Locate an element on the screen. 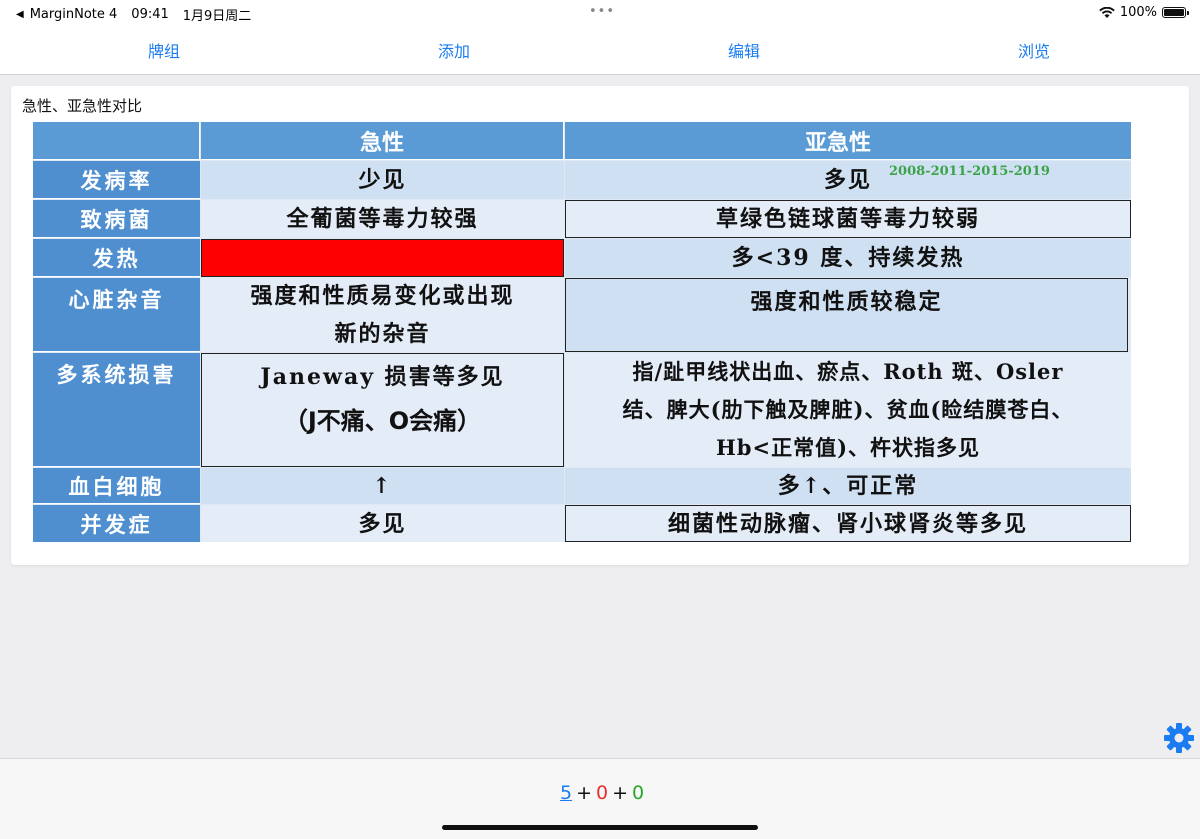 The height and width of the screenshot is (839, 1200). cell-acute-complications: 多见 is located at coordinates (382, 523).